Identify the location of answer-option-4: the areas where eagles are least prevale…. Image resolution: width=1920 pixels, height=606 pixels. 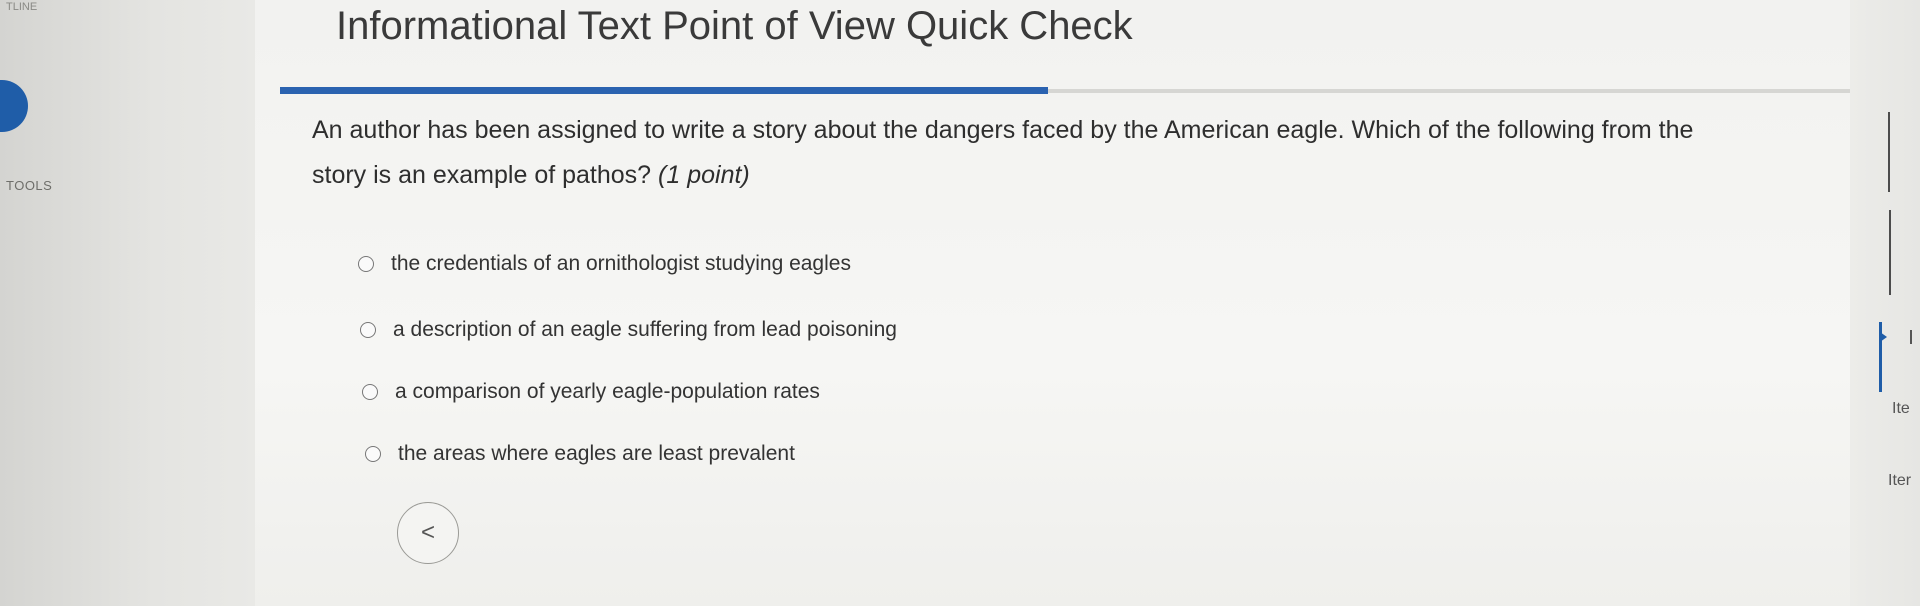
(580, 454).